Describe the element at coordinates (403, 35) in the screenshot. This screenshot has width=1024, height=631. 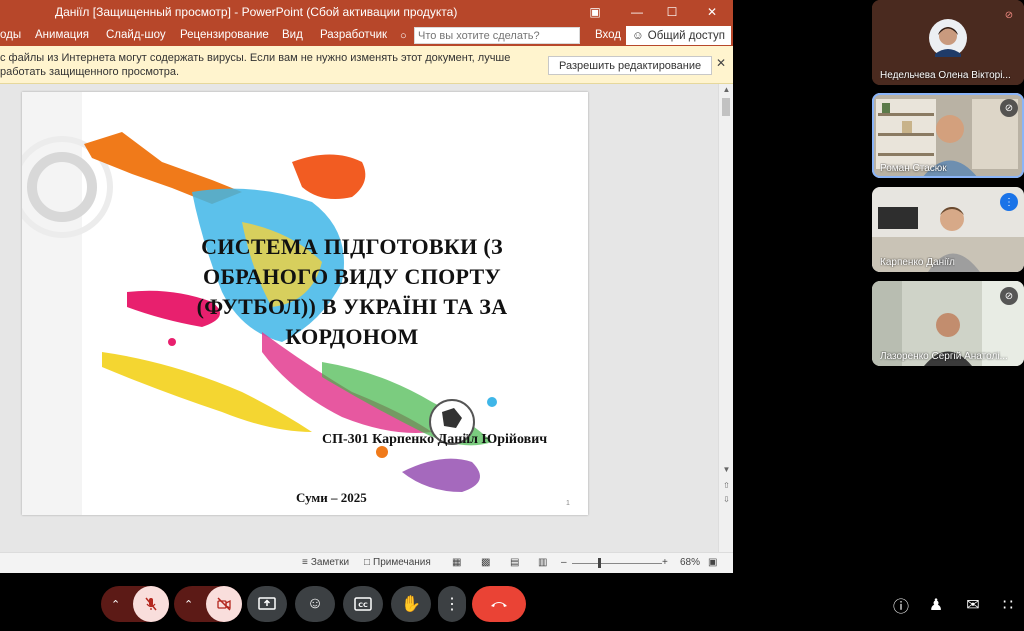
I see `lightbulb-icon: ○` at that location.